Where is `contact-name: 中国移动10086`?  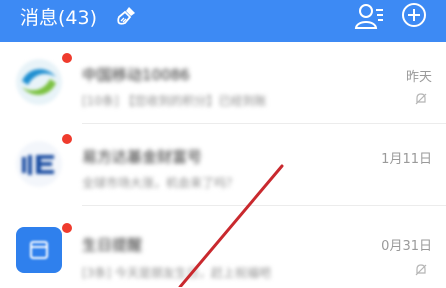 contact-name: 中国移动10086 is located at coordinates (136, 75).